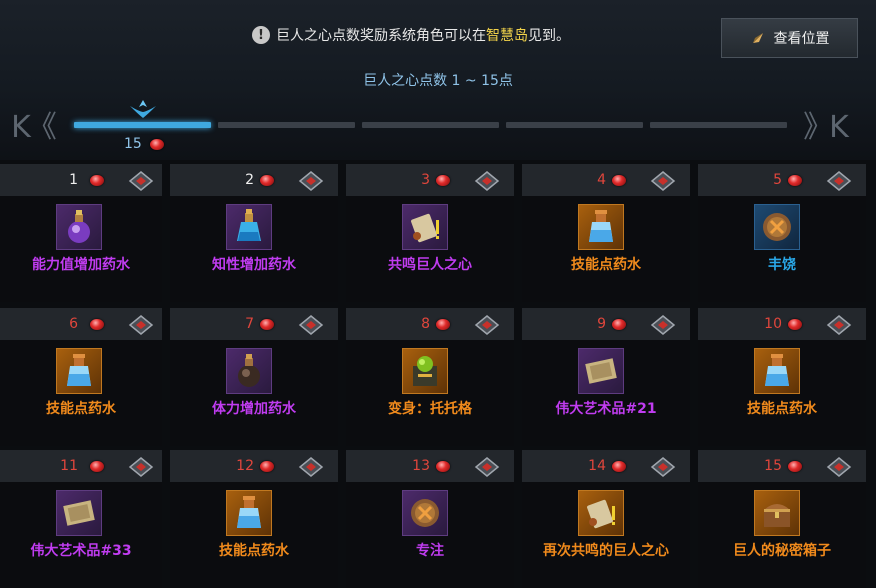 This screenshot has width=876, height=588. What do you see at coordinates (777, 513) in the screenshot?
I see `chest-icon` at bounding box center [777, 513].